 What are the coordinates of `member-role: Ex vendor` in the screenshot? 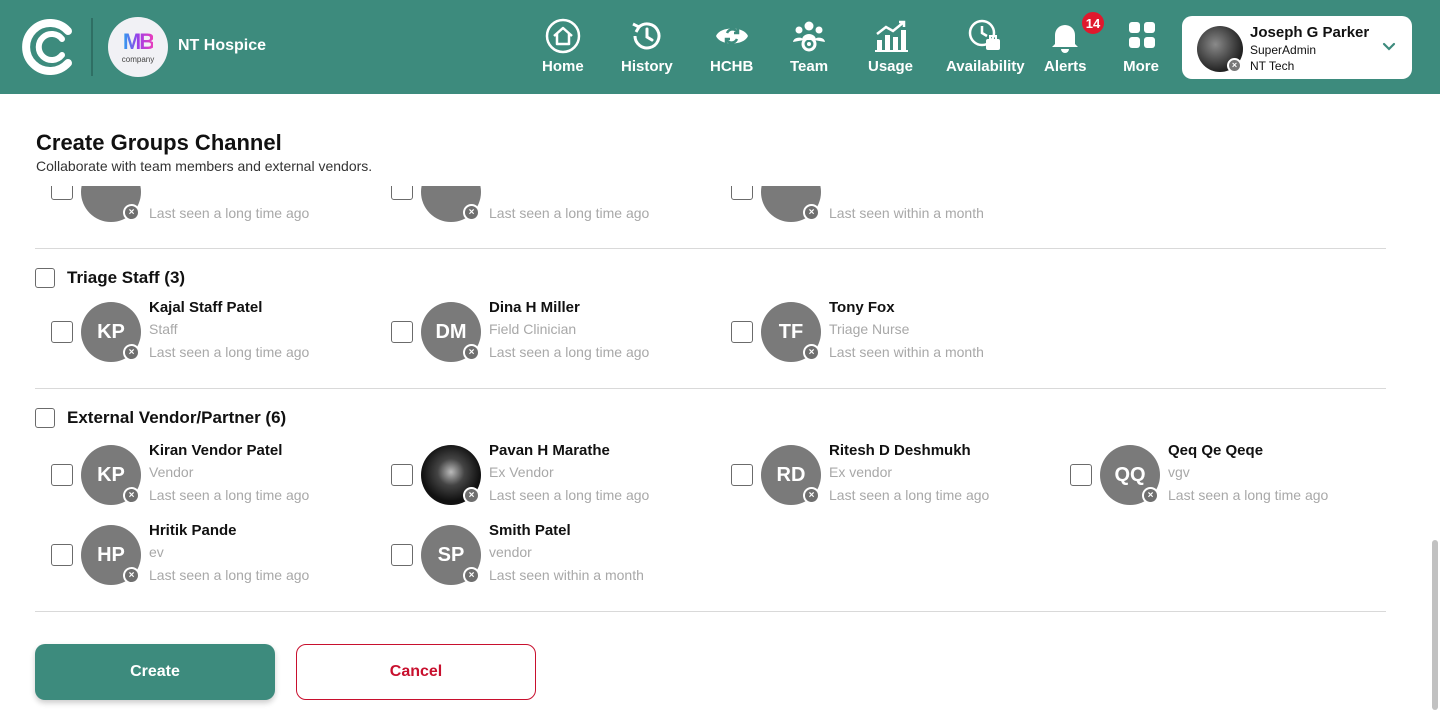 It's located at (861, 472).